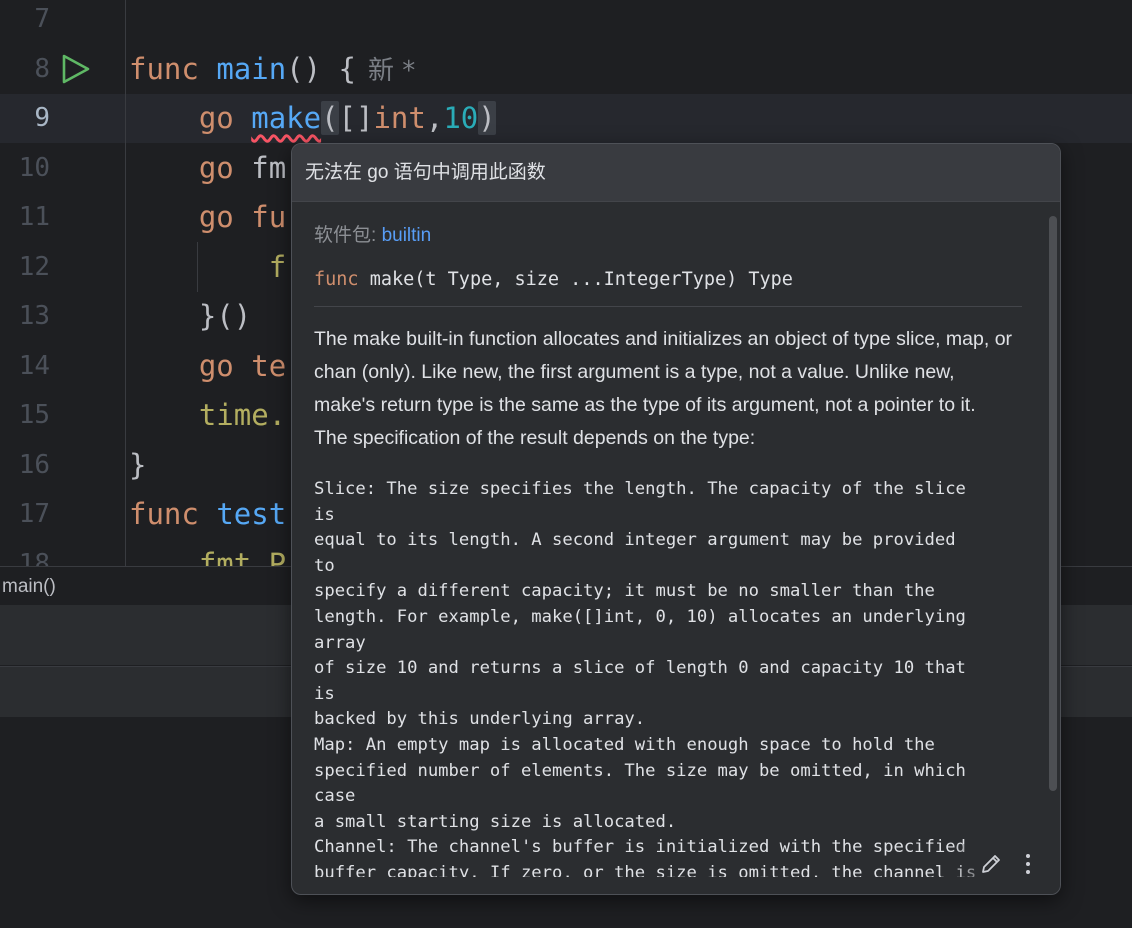 Image resolution: width=1132 pixels, height=928 pixels. What do you see at coordinates (34, 557) in the screenshot?
I see `line-number: 18` at bounding box center [34, 557].